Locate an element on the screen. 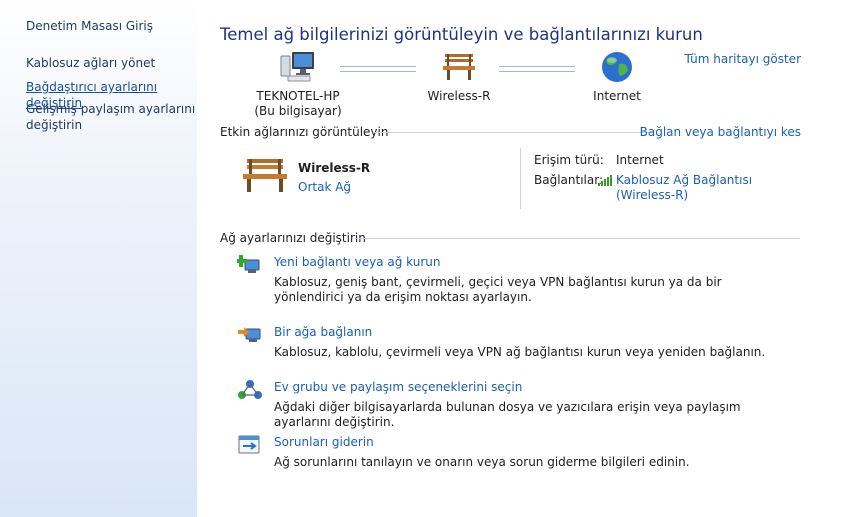 The height and width of the screenshot is (517, 865). computer-icon is located at coordinates (297, 67).